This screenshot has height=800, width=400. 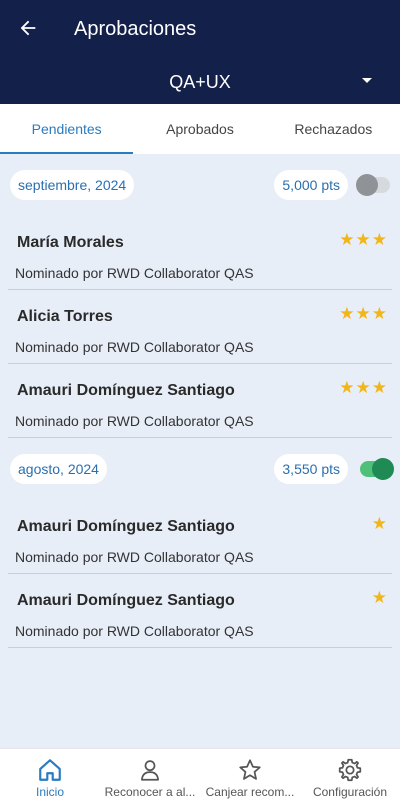 I want to click on group-dropdown-value: QA+UX, so click(x=200, y=81).